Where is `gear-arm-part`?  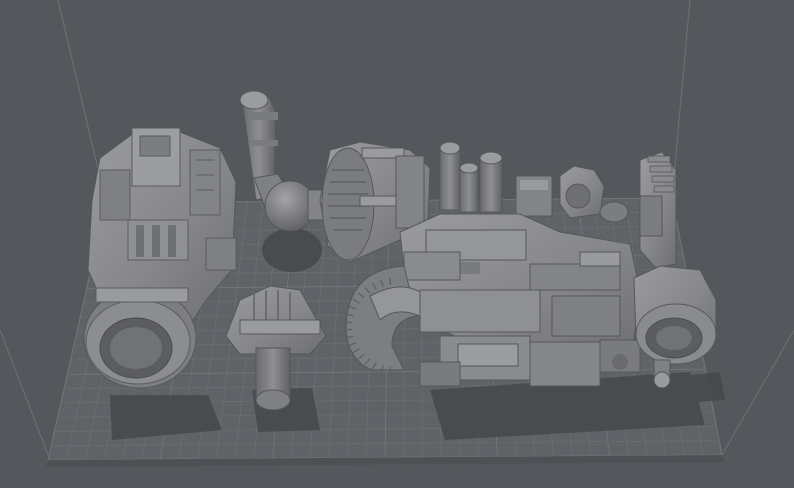
gear-arm-part is located at coordinates (658, 210).